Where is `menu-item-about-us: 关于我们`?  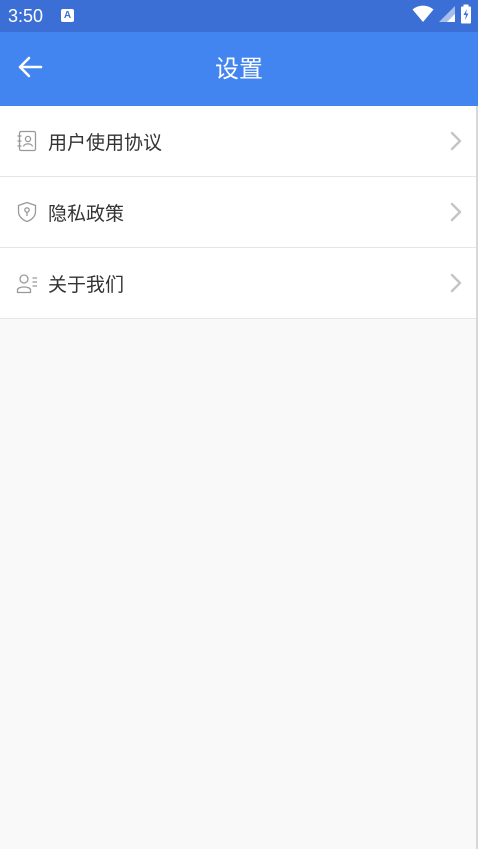 menu-item-about-us: 关于我们 is located at coordinates (238, 283).